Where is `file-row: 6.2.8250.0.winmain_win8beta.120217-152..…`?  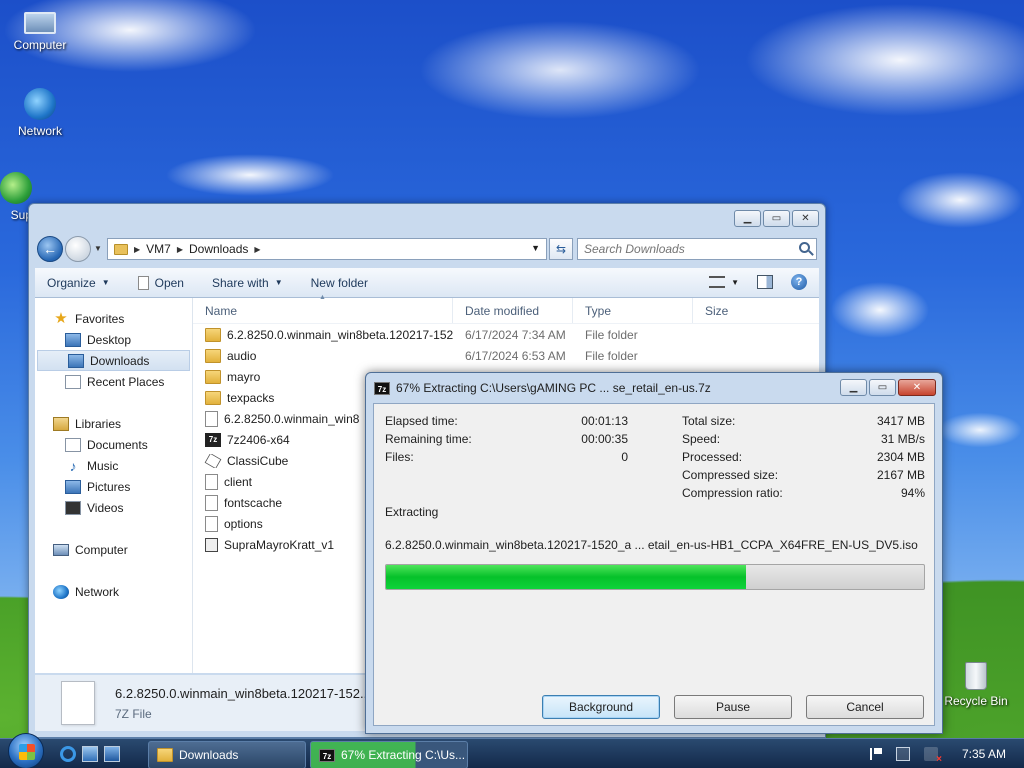
file-row: 6.2.8250.0.winmain_win8beta.120217-152..… is located at coordinates (506, 334).